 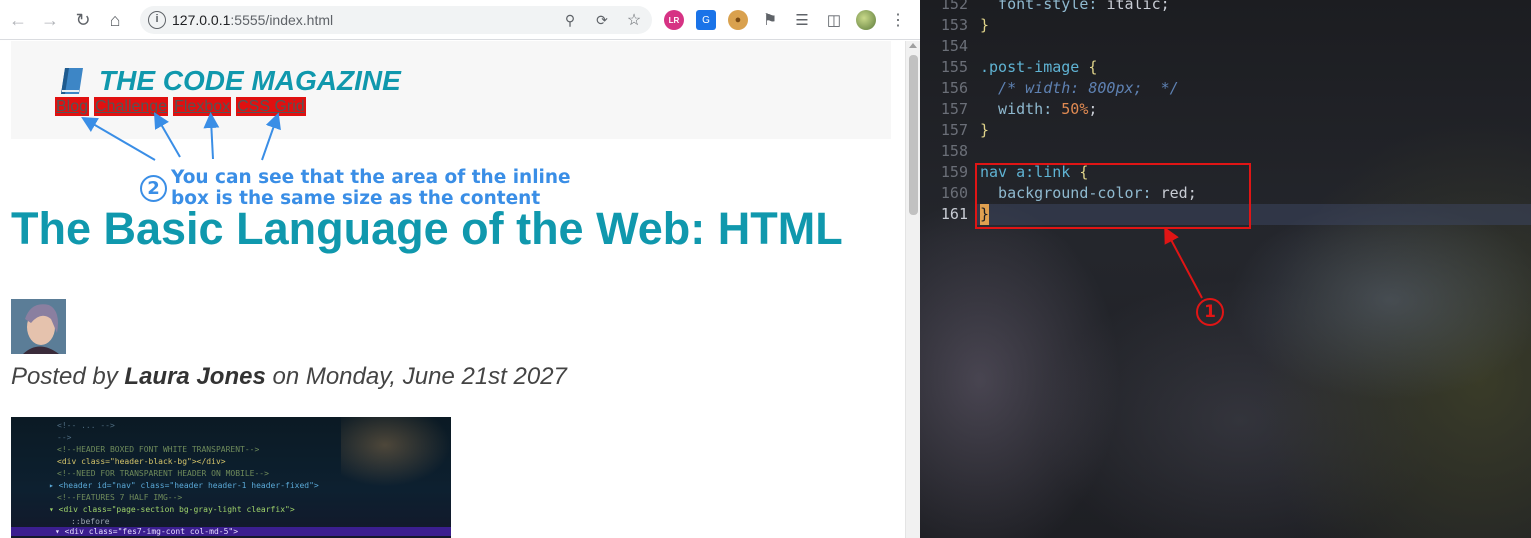 I want to click on kebab-menu-icon: ⋮, so click(x=898, y=20).